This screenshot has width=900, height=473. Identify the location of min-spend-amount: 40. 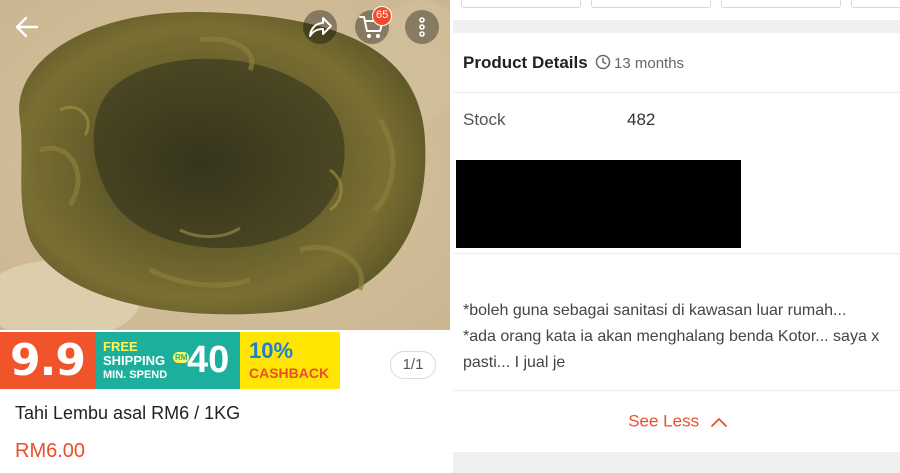
(208, 360).